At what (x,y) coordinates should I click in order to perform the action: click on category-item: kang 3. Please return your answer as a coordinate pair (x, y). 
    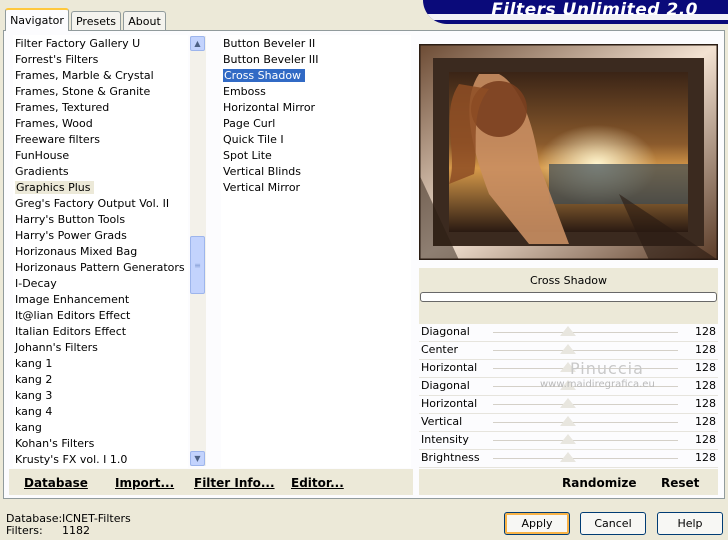
    Looking at the image, I should click on (100, 396).